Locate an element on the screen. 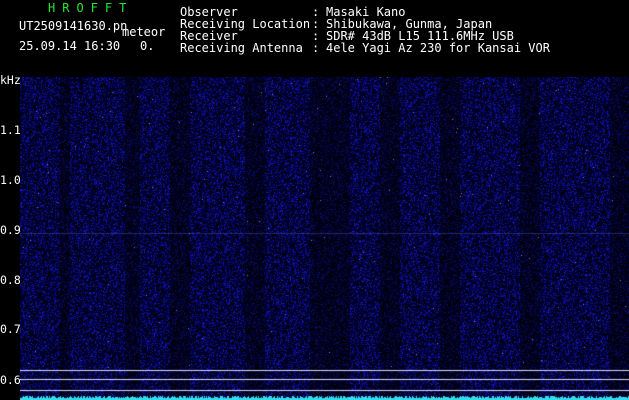 Image resolution: width=629 pixels, height=400 pixels. y-tick-label: 0.7 is located at coordinates (10, 329).